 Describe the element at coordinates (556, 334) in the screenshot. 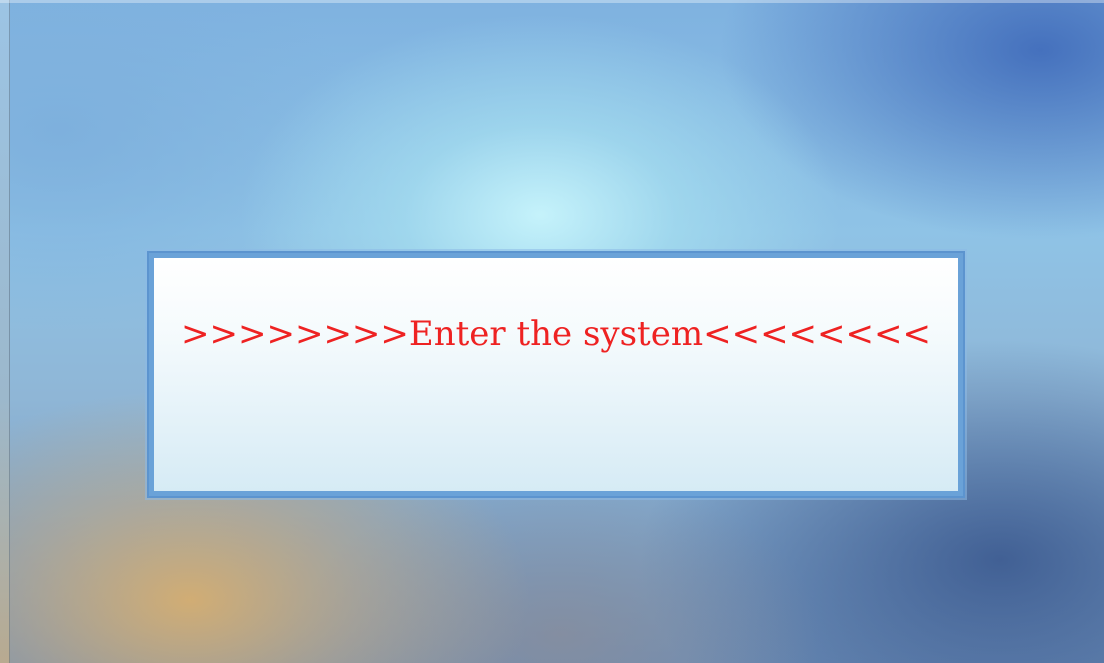

I see `enter-system-message: >>>>>>>>Enter the system<<<<<<<<` at that location.